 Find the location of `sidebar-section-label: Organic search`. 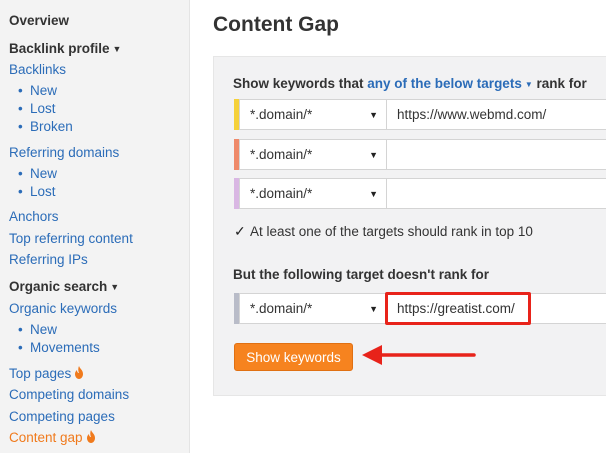

sidebar-section-label: Organic search is located at coordinates (58, 286).